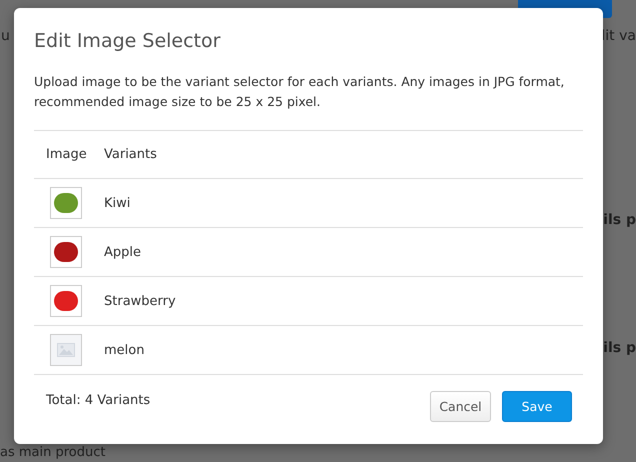 Image resolution: width=636 pixels, height=462 pixels. What do you see at coordinates (53, 453) in the screenshot?
I see `page-text: as main product` at bounding box center [53, 453].